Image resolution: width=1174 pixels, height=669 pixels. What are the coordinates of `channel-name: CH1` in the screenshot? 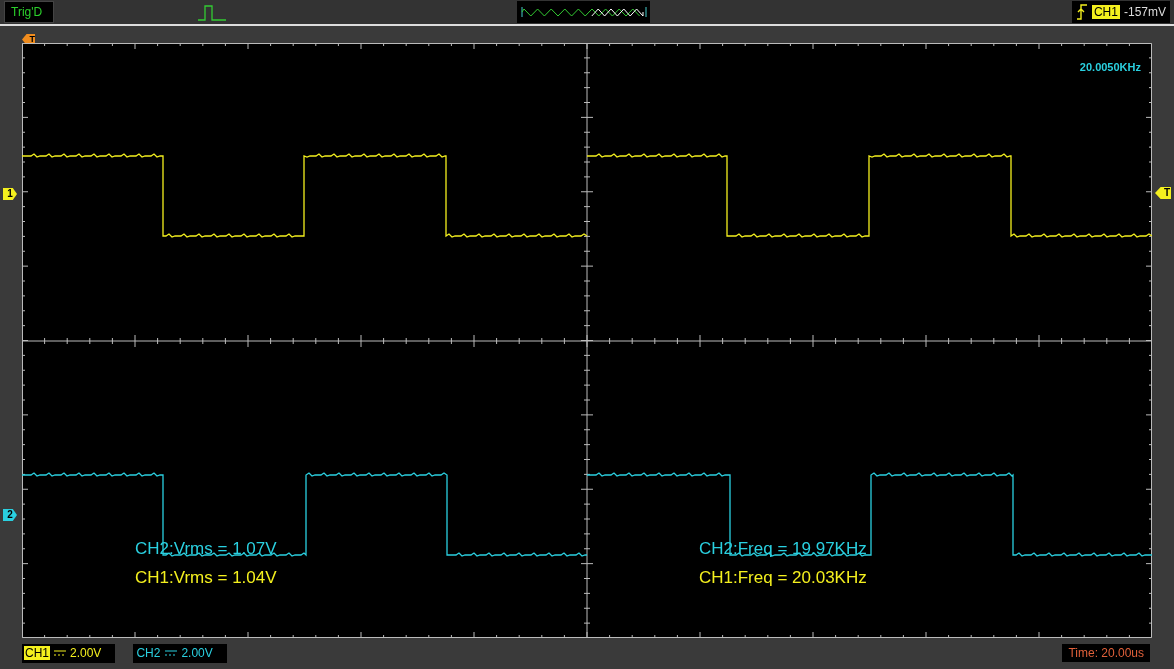 It's located at (37, 653).